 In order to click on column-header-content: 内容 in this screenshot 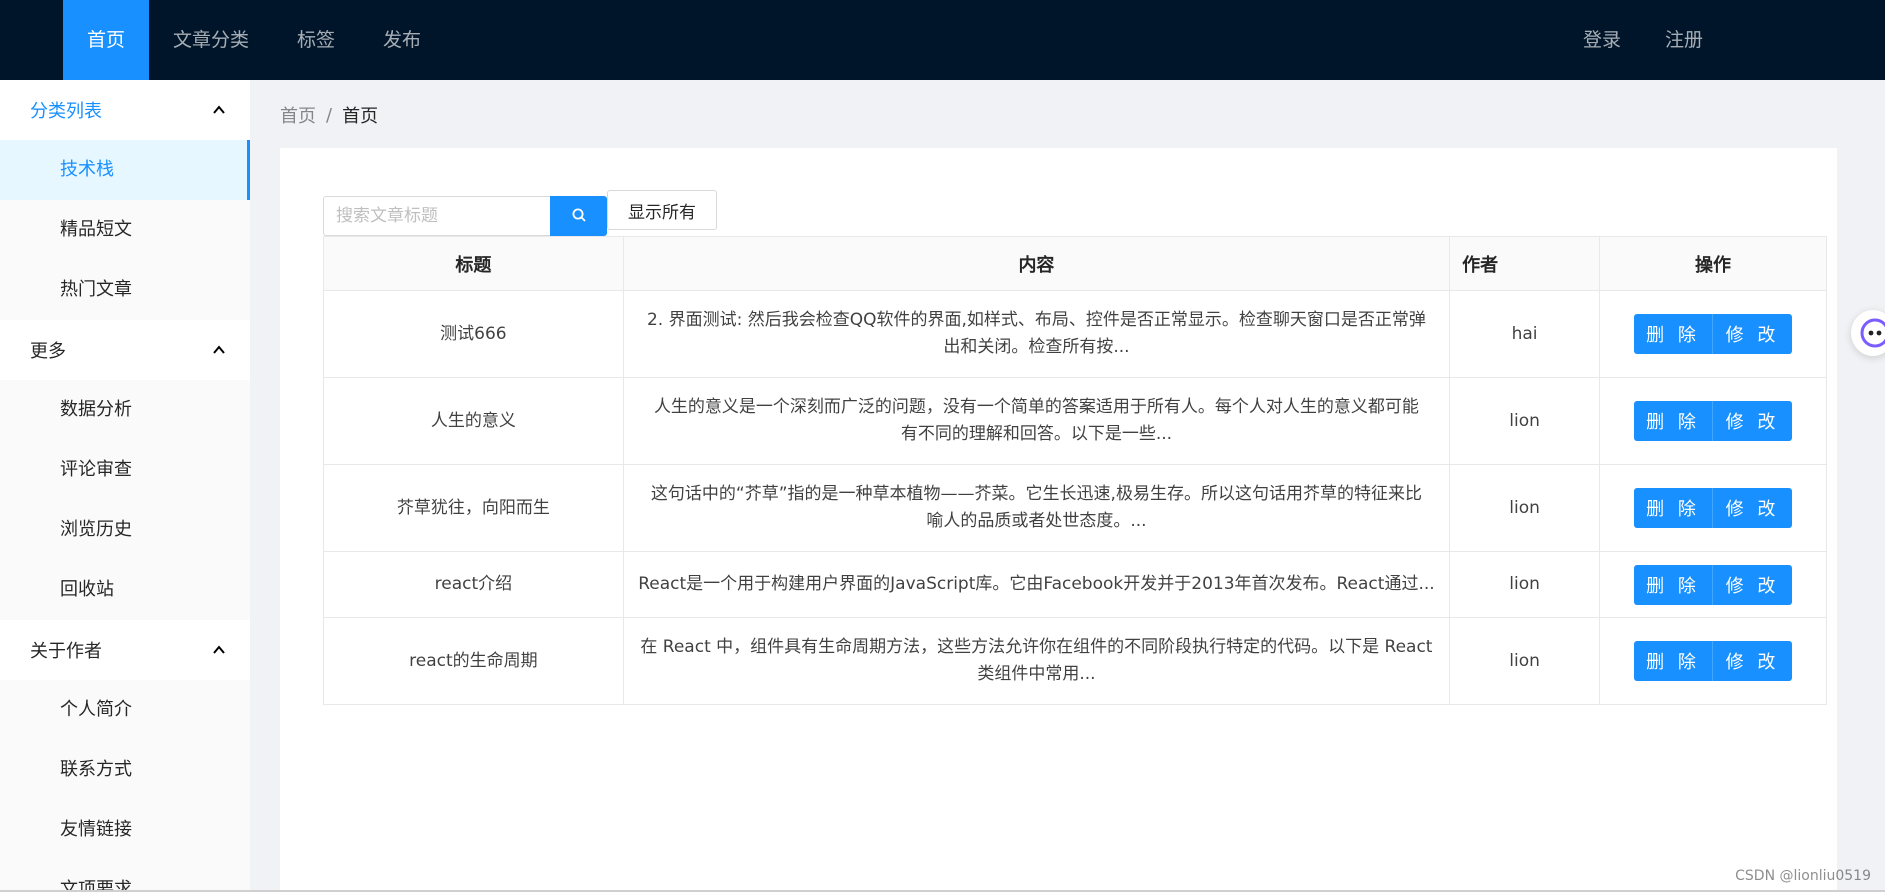, I will do `click(1036, 263)`.